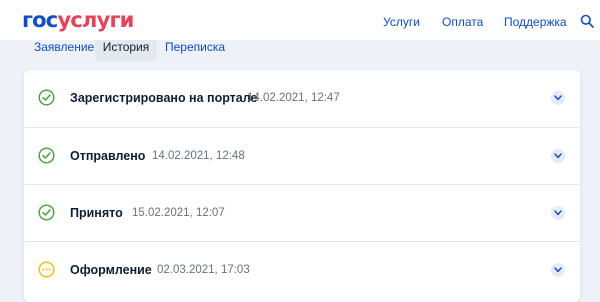 The height and width of the screenshot is (302, 600). I want to click on tab-application: Заявление, so click(64, 50).